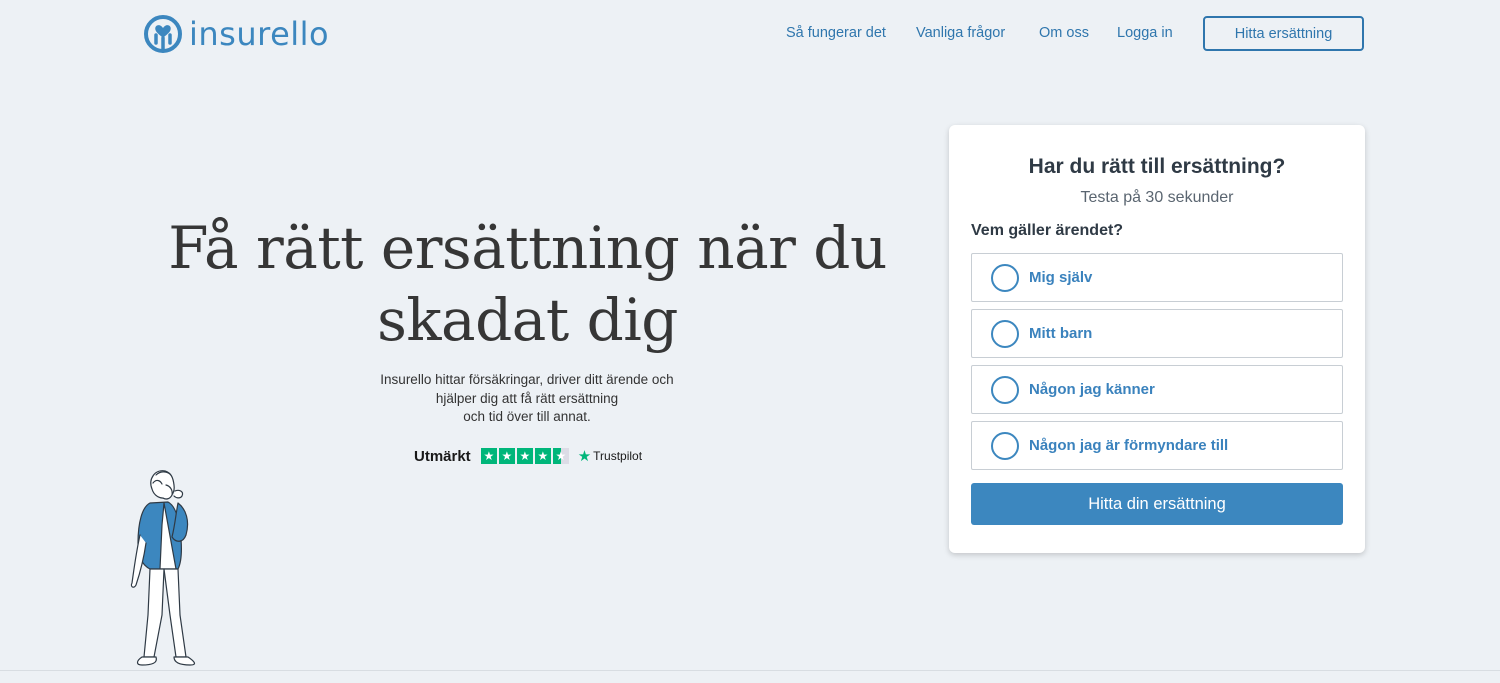 This screenshot has width=1500, height=683. I want to click on insurello-logo-mark-icon, so click(163, 34).